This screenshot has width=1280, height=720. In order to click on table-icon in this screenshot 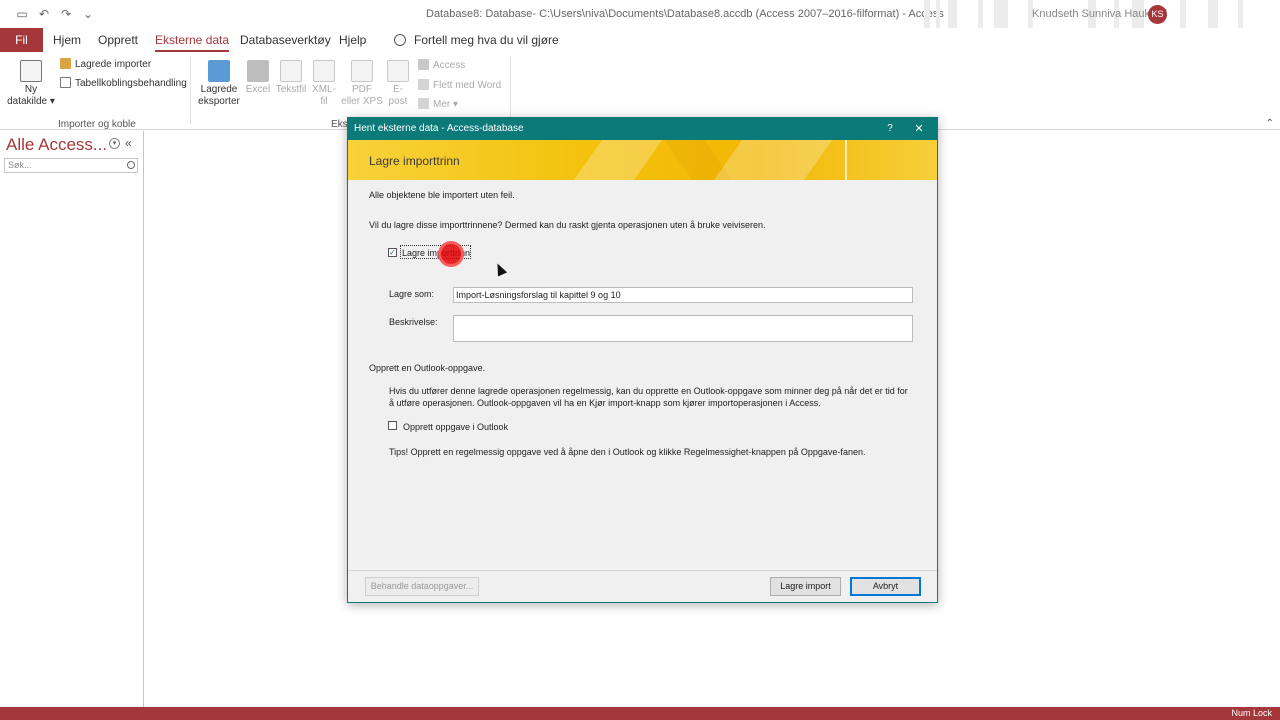, I will do `click(31, 71)`.